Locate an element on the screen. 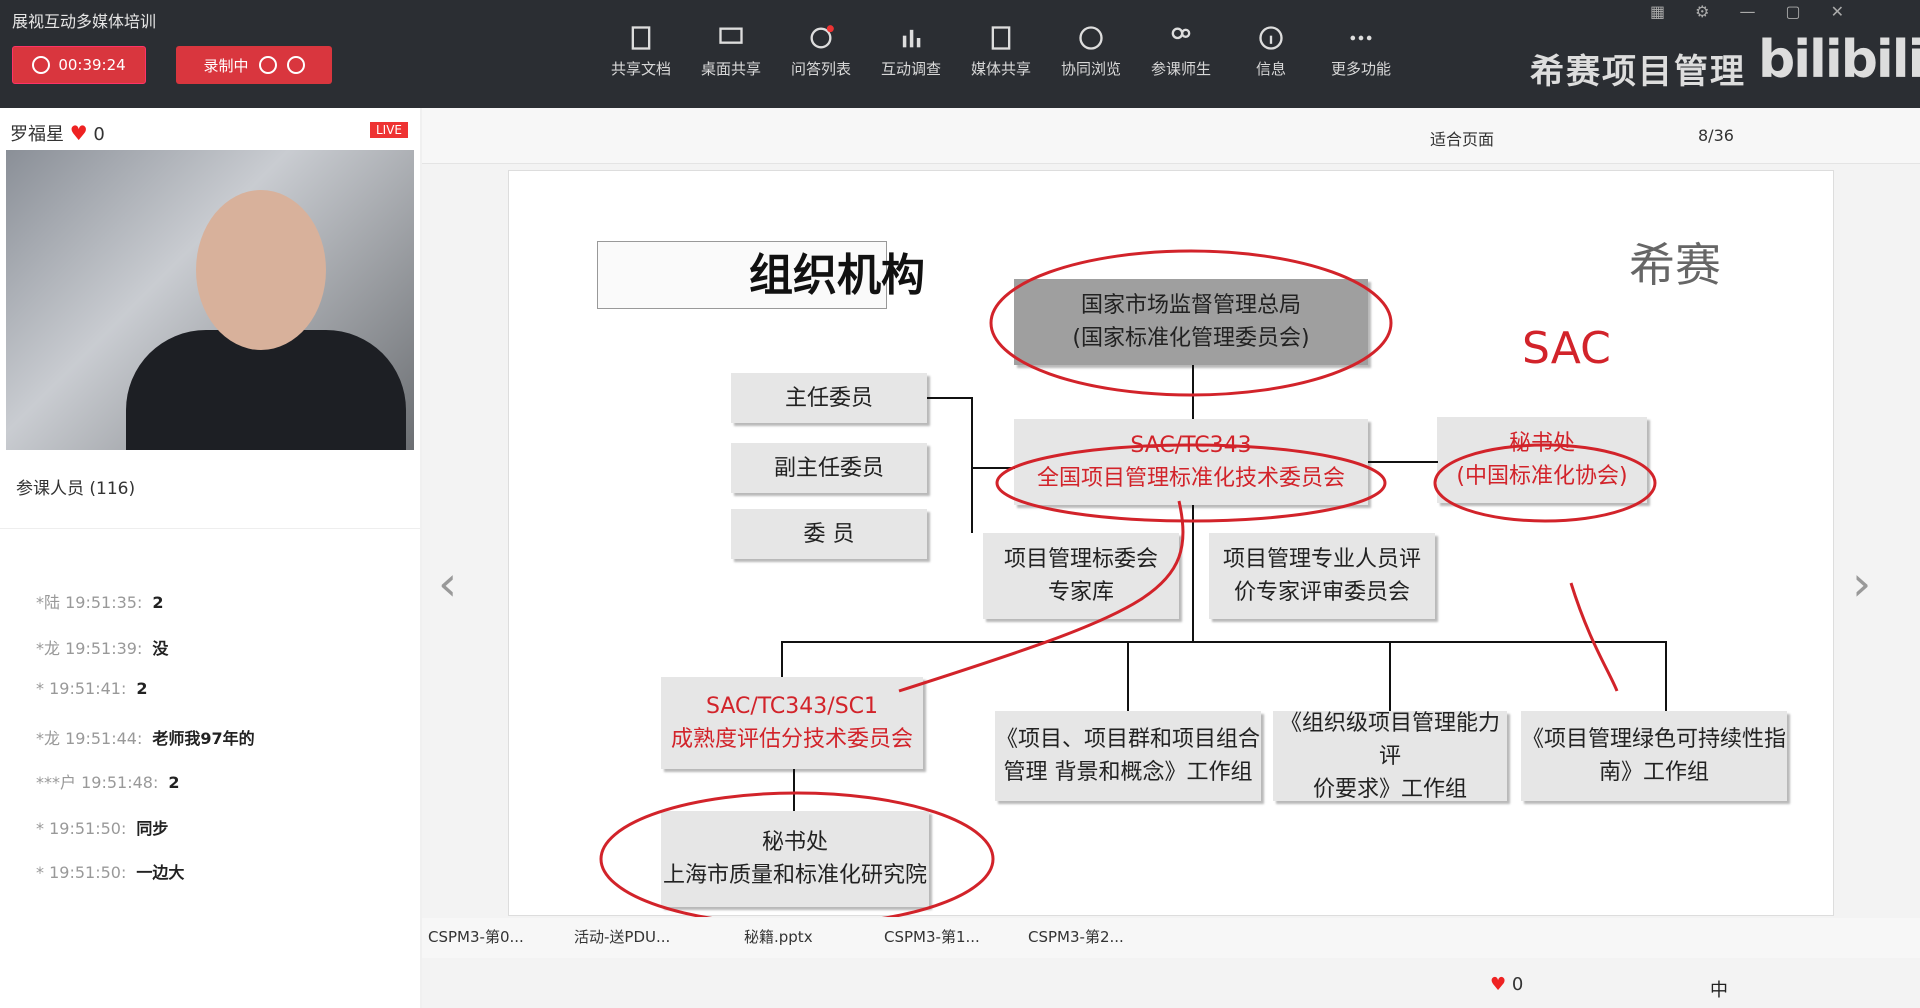 Image resolution: width=1920 pixels, height=1008 pixels. prev-page-arrow: ‹ is located at coordinates (447, 584).